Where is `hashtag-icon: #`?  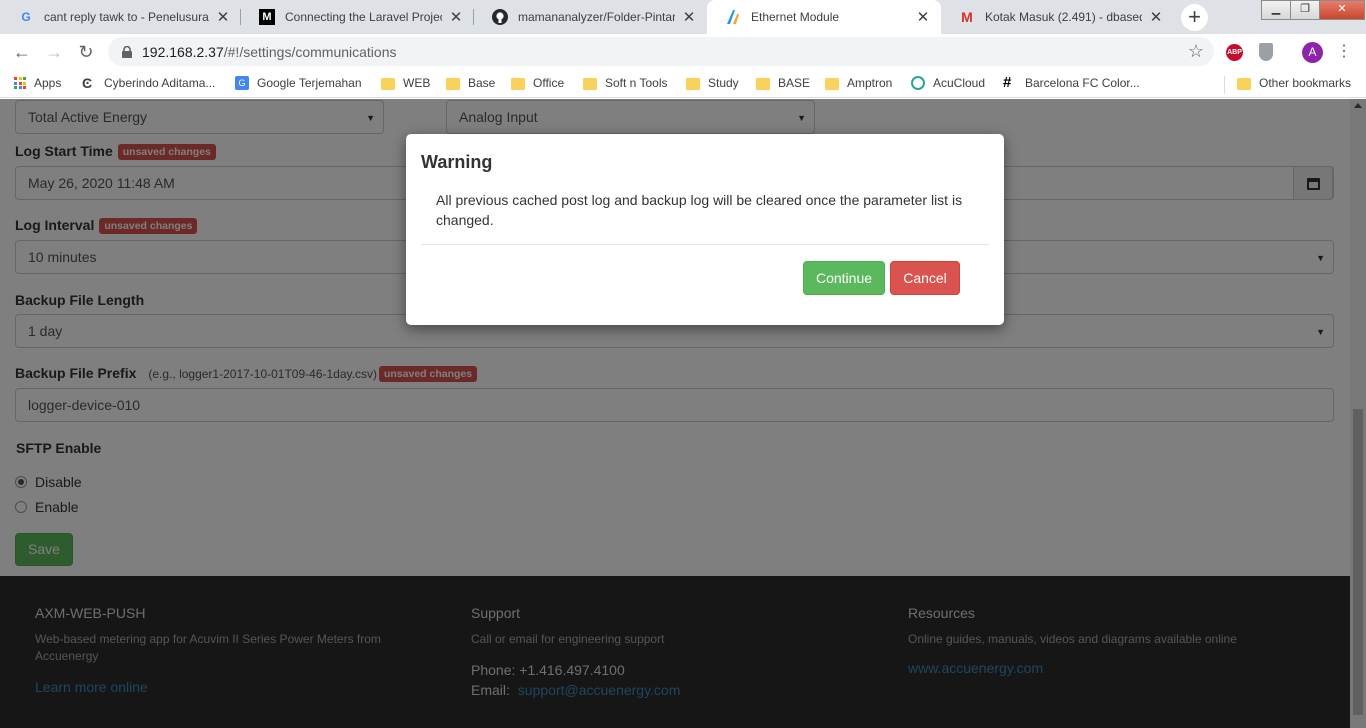 hashtag-icon: # is located at coordinates (1007, 82).